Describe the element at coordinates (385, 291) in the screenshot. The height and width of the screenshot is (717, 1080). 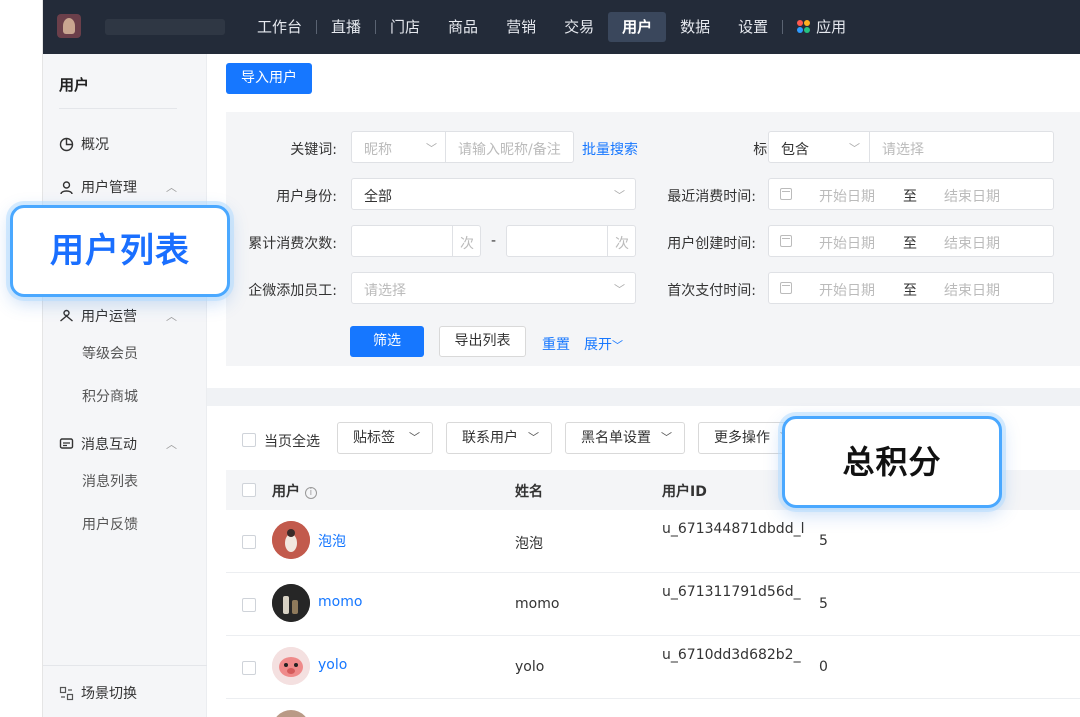
I see `staff-placeholder: 请选择` at that location.